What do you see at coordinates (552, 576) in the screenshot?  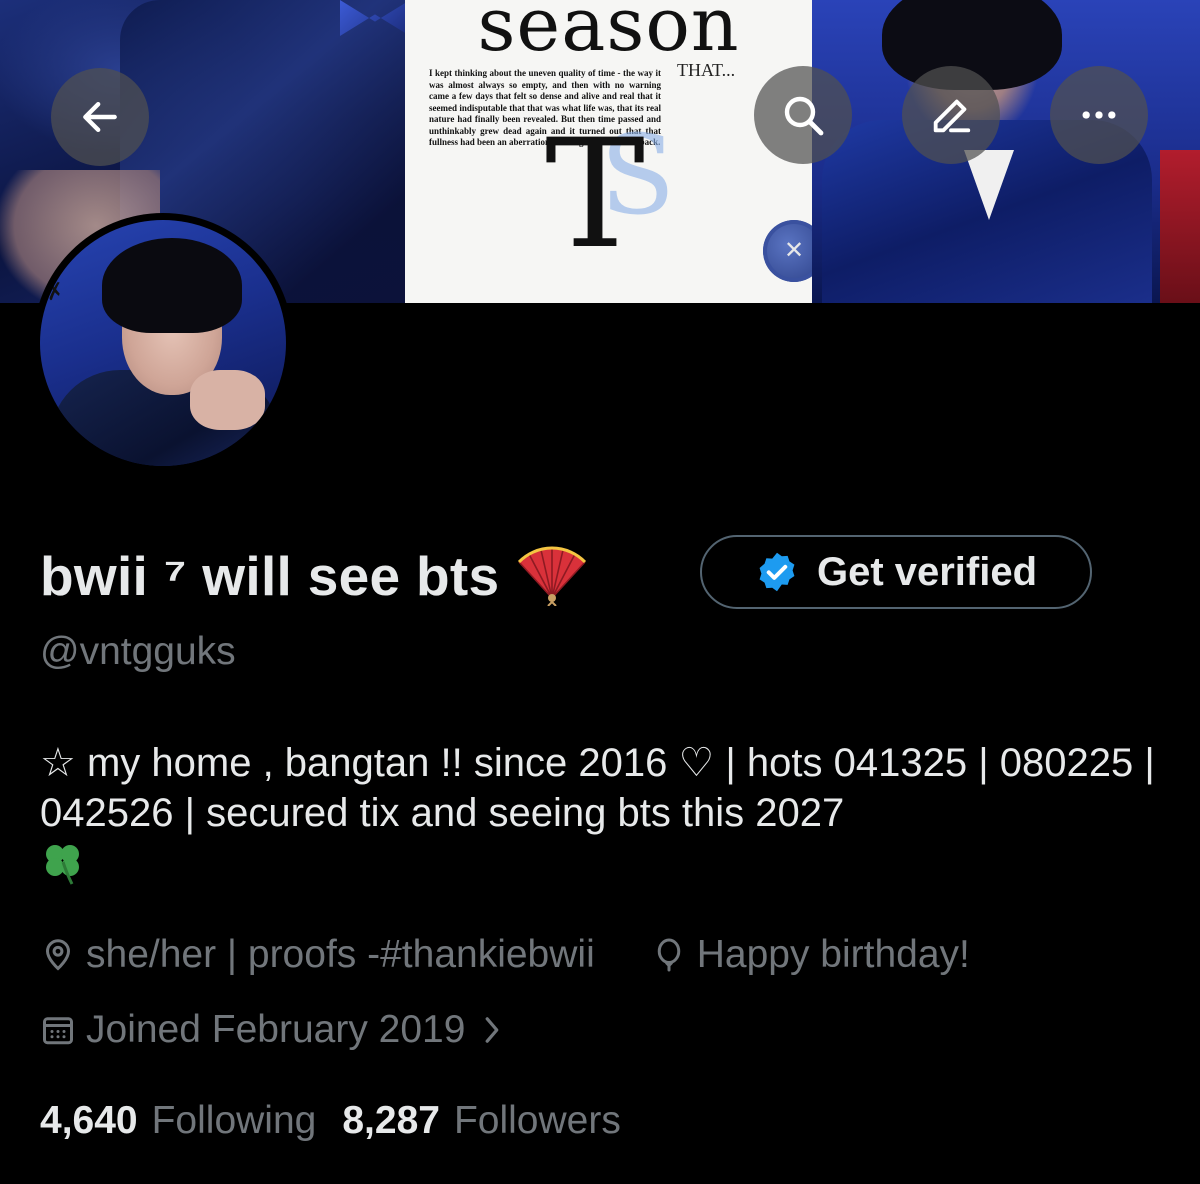 I see `folding-fan-icon` at bounding box center [552, 576].